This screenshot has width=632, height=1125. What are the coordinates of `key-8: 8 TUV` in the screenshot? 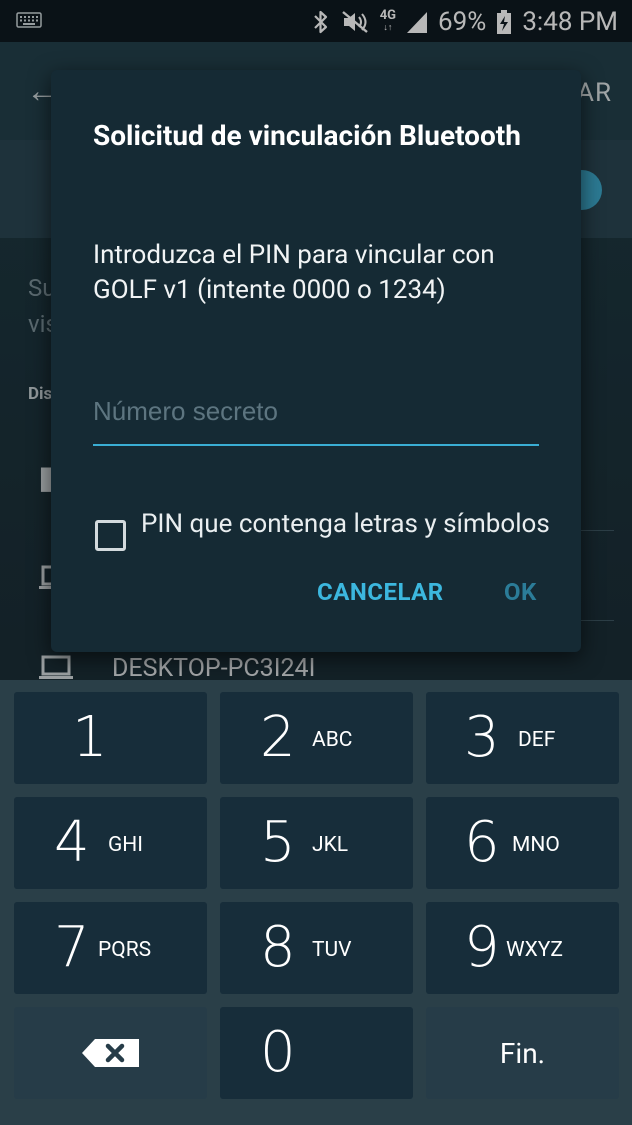 It's located at (316, 948).